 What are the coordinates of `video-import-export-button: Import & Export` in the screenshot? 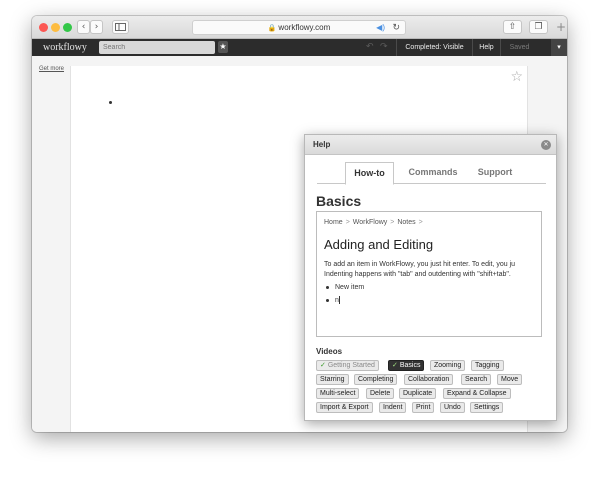 It's located at (344, 407).